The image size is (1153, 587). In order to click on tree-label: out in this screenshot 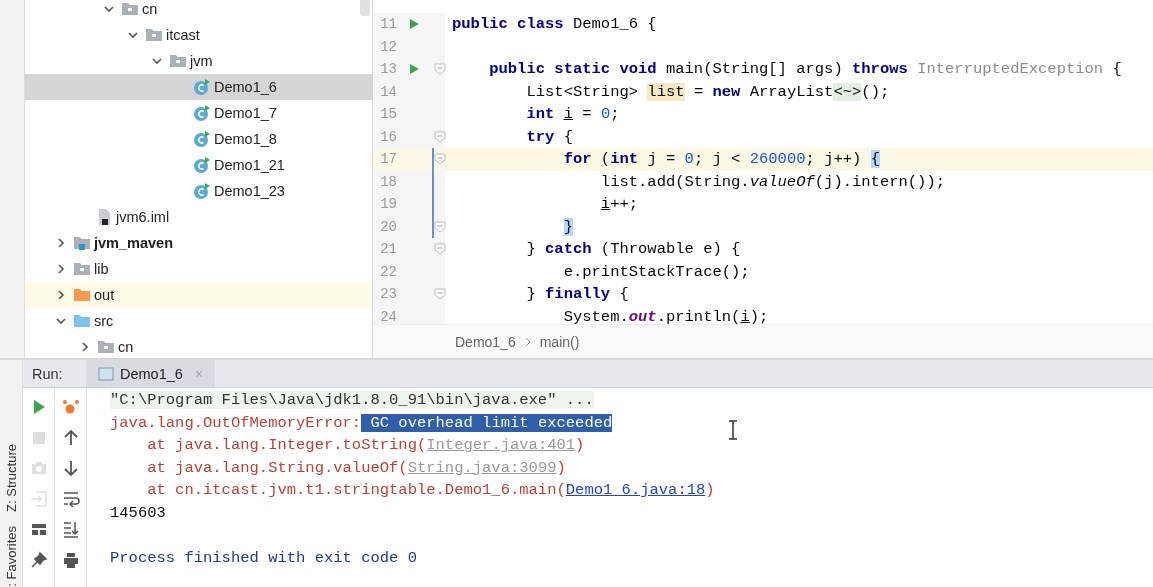, I will do `click(104, 295)`.